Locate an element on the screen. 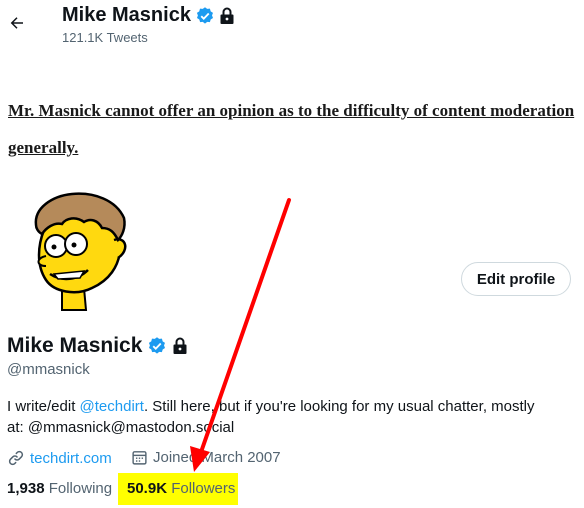 Image resolution: width=584 pixels, height=508 pixels. followers-count: 50.9K is located at coordinates (147, 488).